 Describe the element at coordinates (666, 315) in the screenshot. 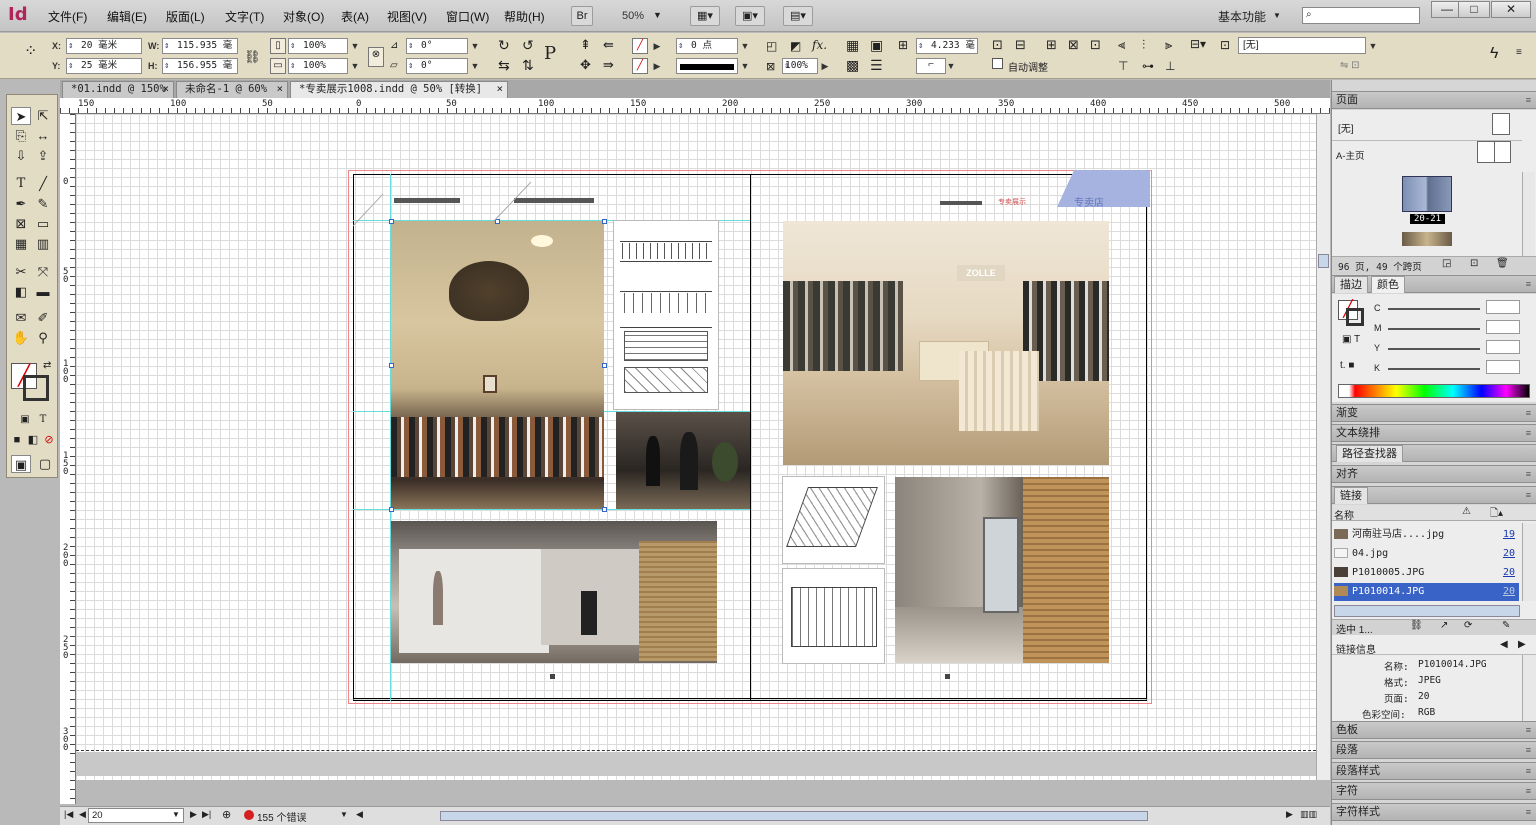

I see `elevation-drawing` at that location.